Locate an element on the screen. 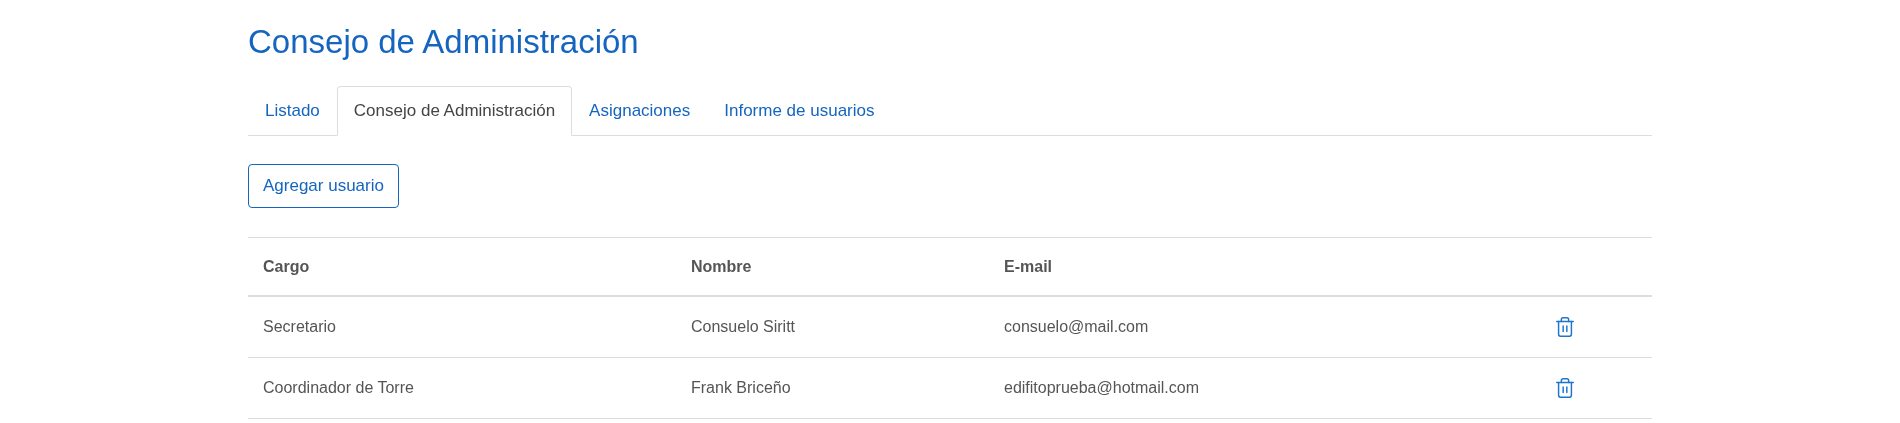  tab: Informe de usuarios is located at coordinates (799, 110).